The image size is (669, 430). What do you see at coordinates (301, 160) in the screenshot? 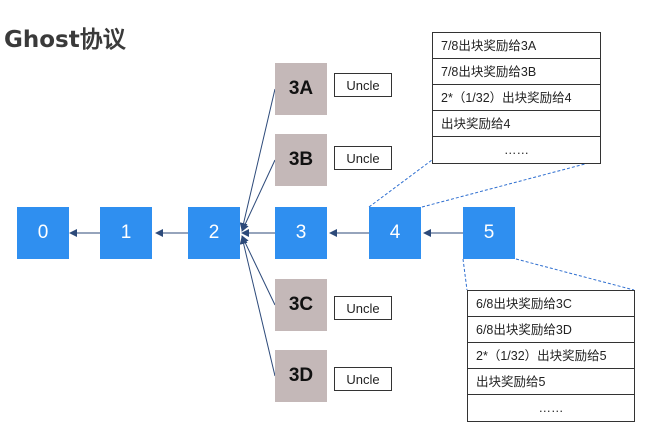
I see `uncle-block-3b: 3B` at bounding box center [301, 160].